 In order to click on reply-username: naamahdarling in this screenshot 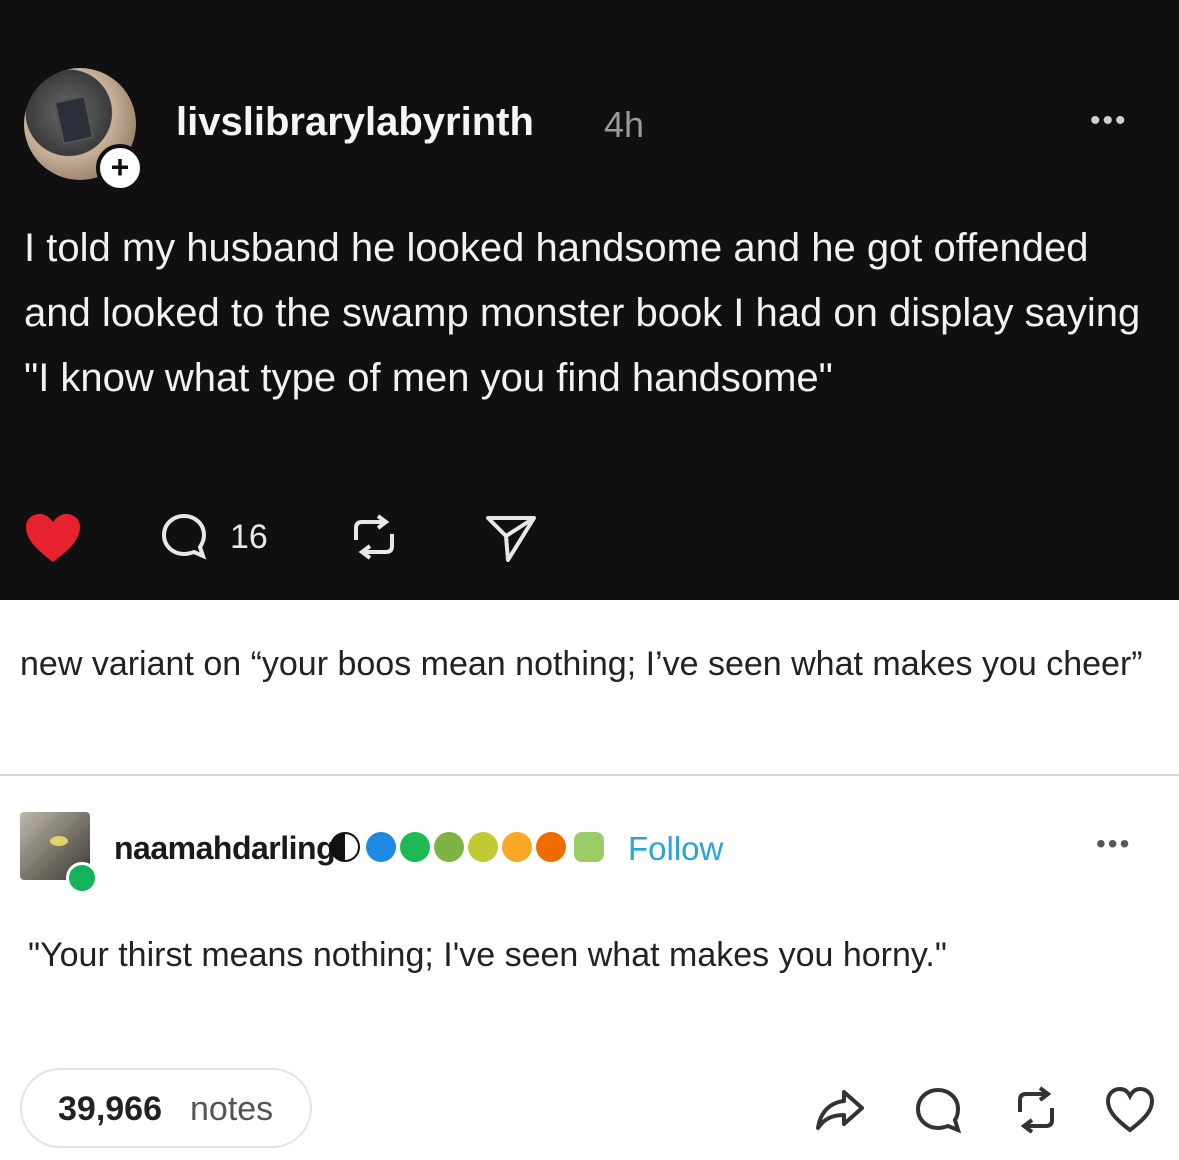, I will do `click(225, 848)`.